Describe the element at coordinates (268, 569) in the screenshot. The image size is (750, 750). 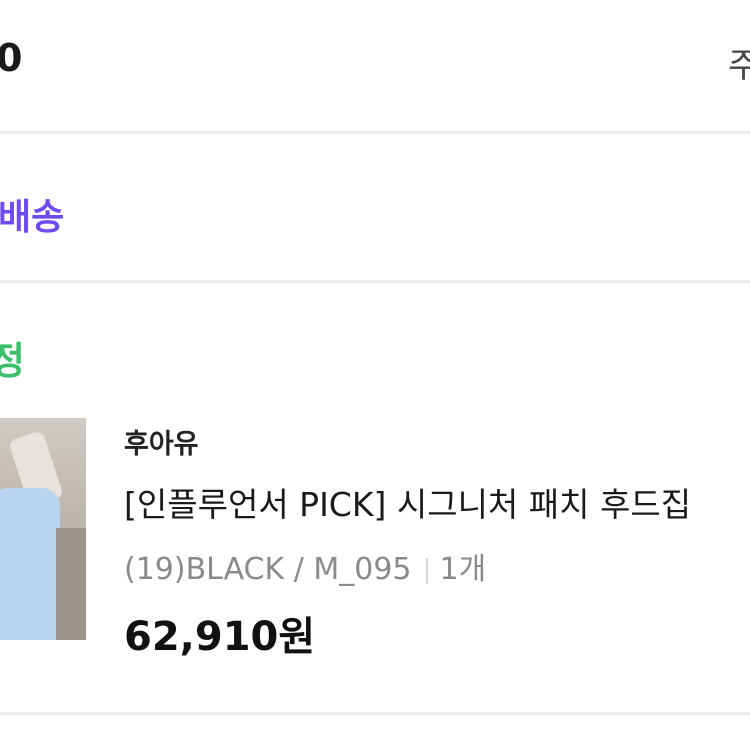
I see `option-value: (19)BLACK / M_095` at that location.